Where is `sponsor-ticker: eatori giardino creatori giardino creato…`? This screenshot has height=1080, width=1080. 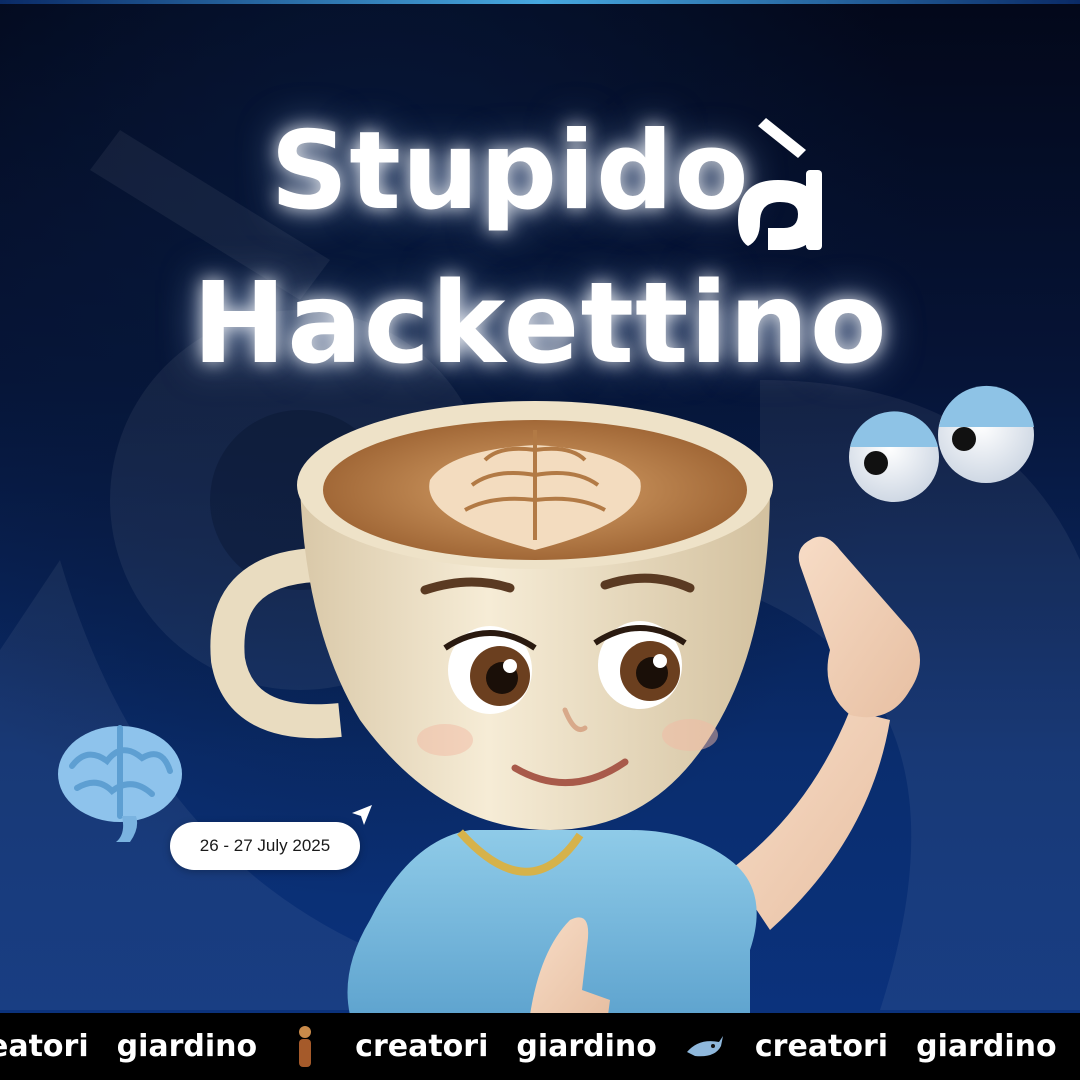 sponsor-ticker: eatori giardino creatori giardino creato… is located at coordinates (540, 1046).